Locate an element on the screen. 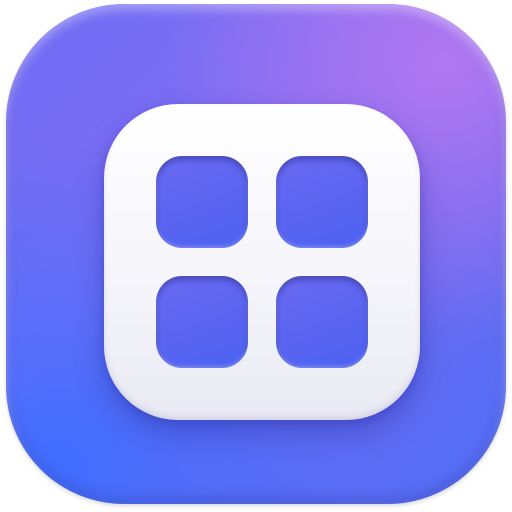 The width and height of the screenshot is (512, 512). grid-cell-bottom-right is located at coordinates (322, 322).